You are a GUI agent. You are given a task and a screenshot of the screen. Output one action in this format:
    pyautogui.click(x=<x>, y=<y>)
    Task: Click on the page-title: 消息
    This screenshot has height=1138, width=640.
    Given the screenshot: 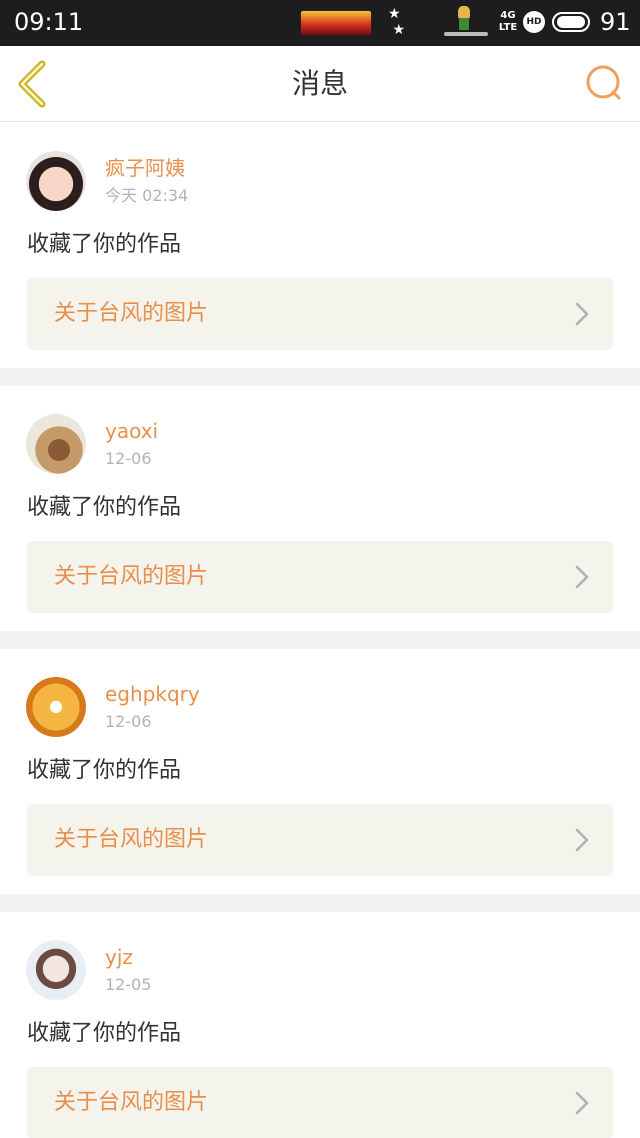 What is the action you would take?
    pyautogui.click(x=319, y=83)
    